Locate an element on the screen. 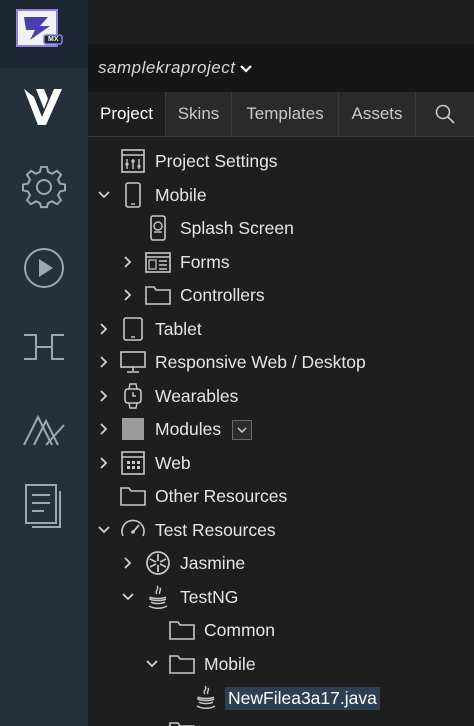 This screenshot has width=474, height=726. tree-row: Common is located at coordinates (281, 630).